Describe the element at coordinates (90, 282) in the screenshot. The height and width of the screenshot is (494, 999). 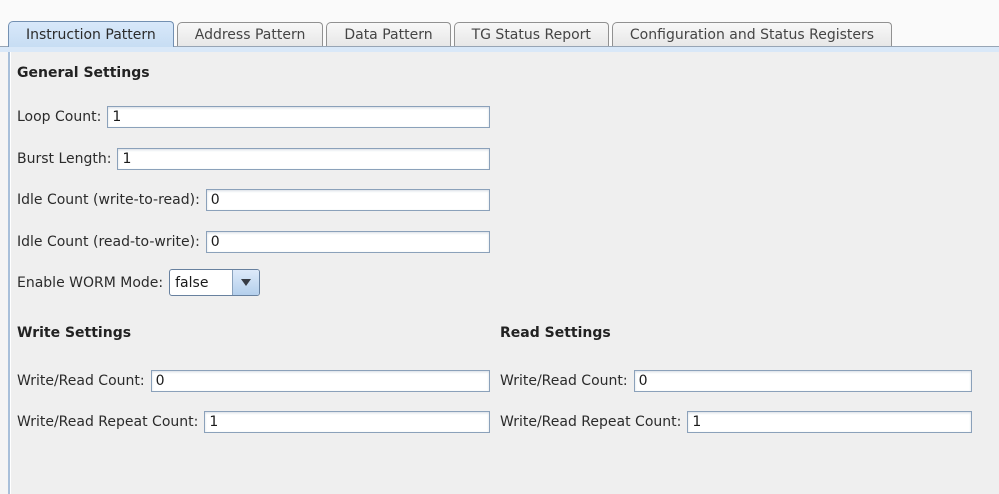
I see `enable-worm-mode-label: Enable WORM Mode:` at that location.